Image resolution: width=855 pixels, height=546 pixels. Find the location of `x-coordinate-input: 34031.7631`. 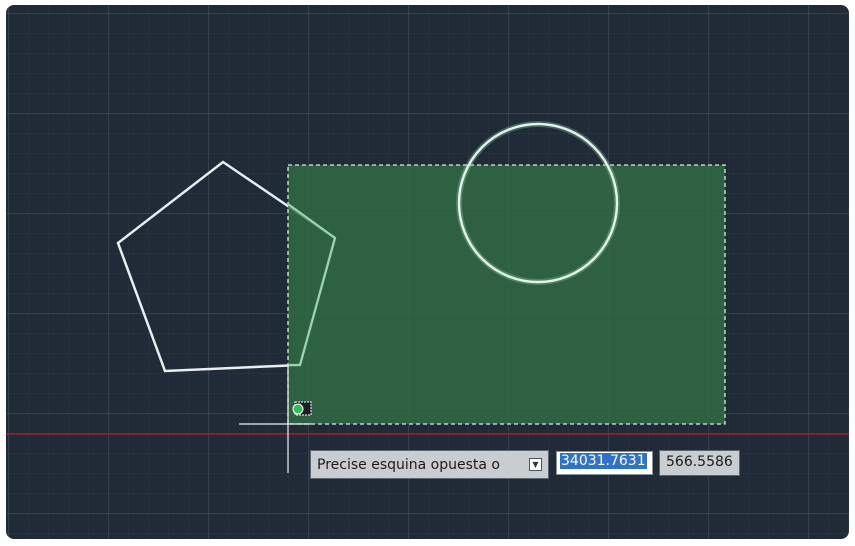

x-coordinate-input: 34031.7631 is located at coordinates (604, 463).